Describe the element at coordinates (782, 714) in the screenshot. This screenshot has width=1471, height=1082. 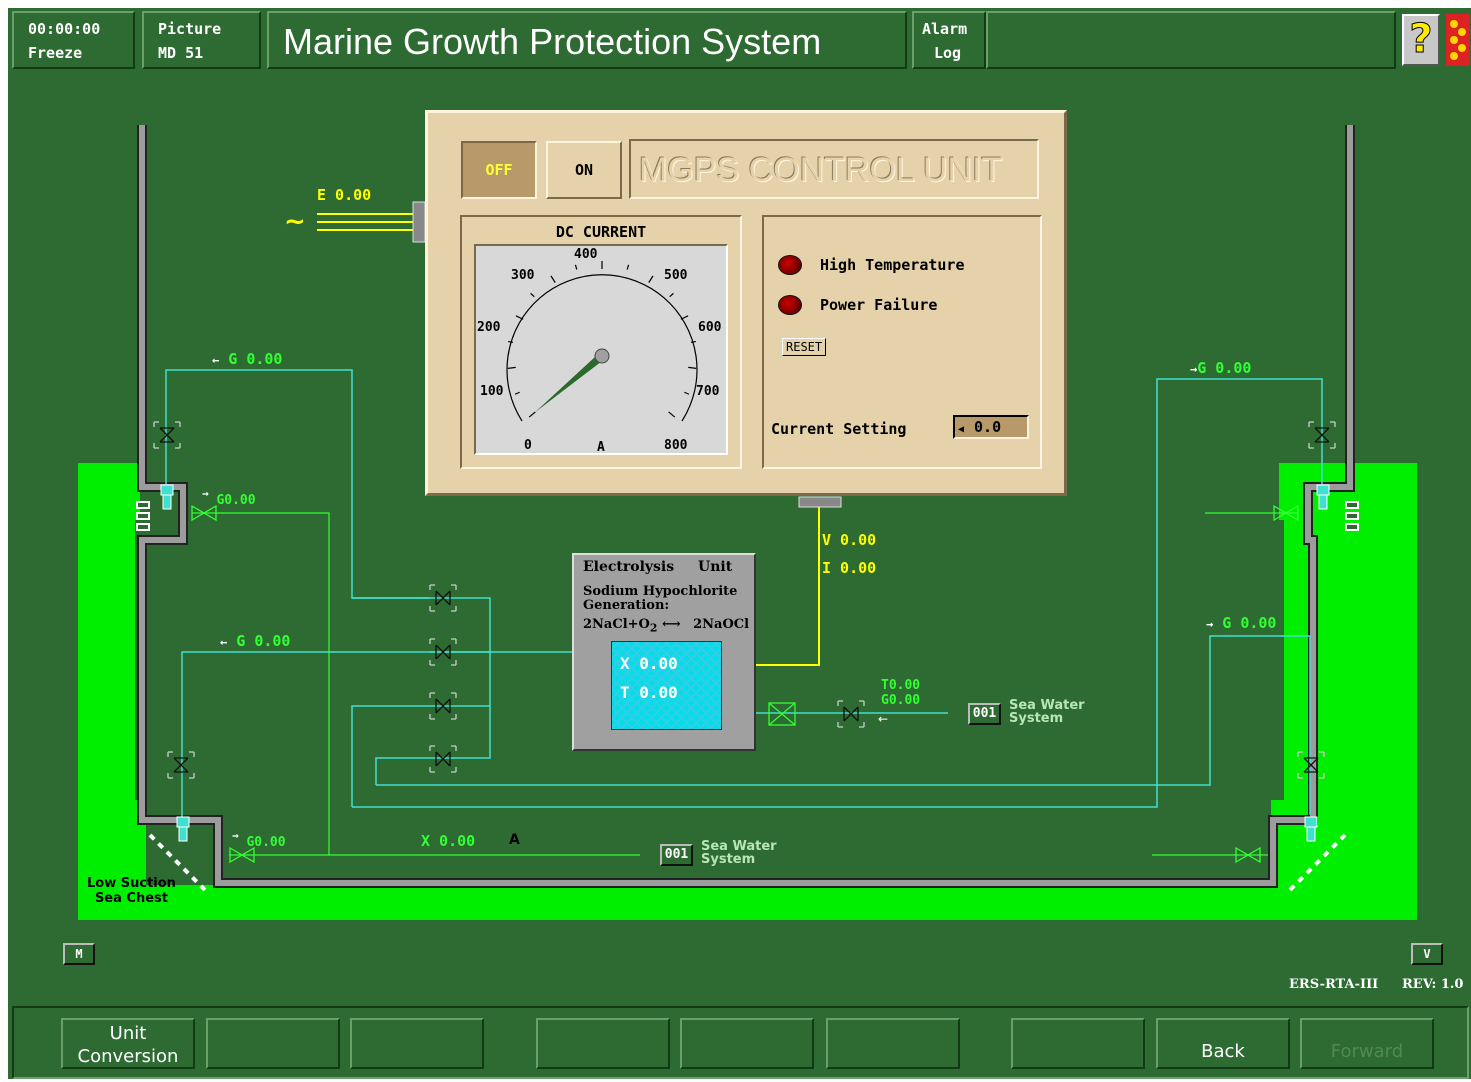
I see `filter-icon` at that location.